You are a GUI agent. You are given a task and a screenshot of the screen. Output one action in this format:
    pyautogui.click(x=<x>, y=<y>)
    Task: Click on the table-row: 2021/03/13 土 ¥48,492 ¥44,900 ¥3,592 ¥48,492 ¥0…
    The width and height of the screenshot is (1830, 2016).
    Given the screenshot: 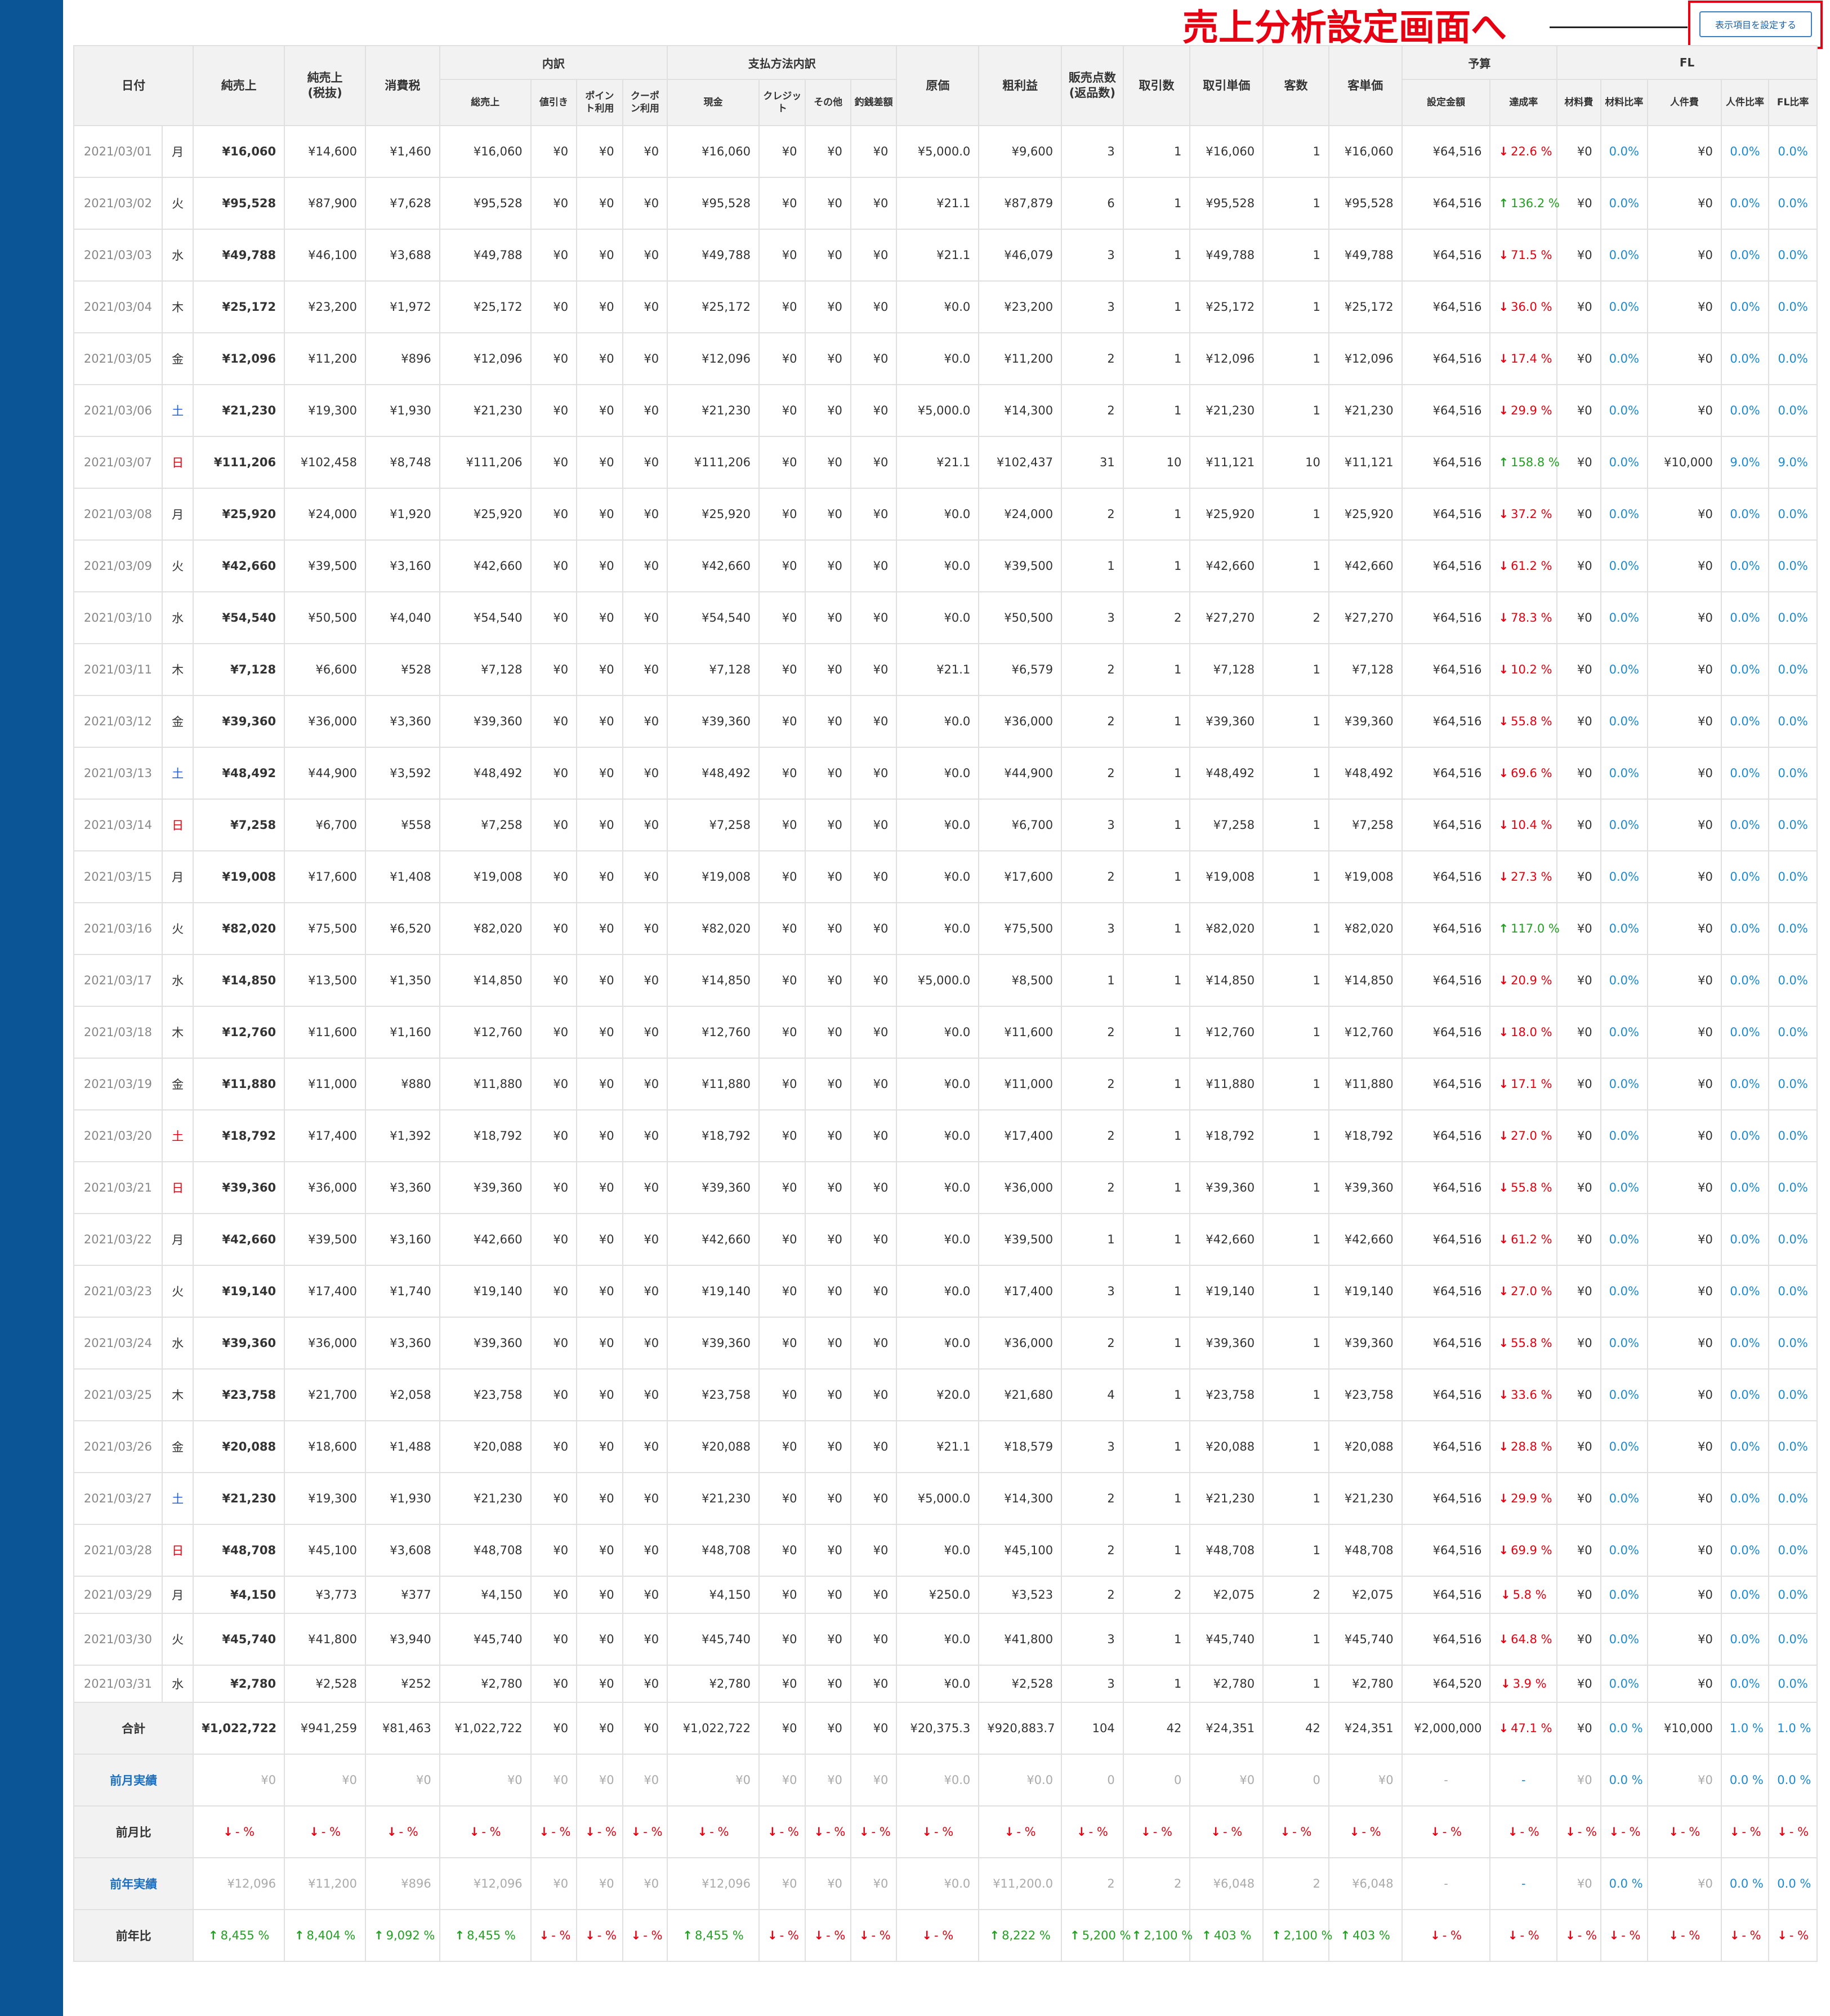 What is the action you would take?
    pyautogui.click(x=945, y=773)
    